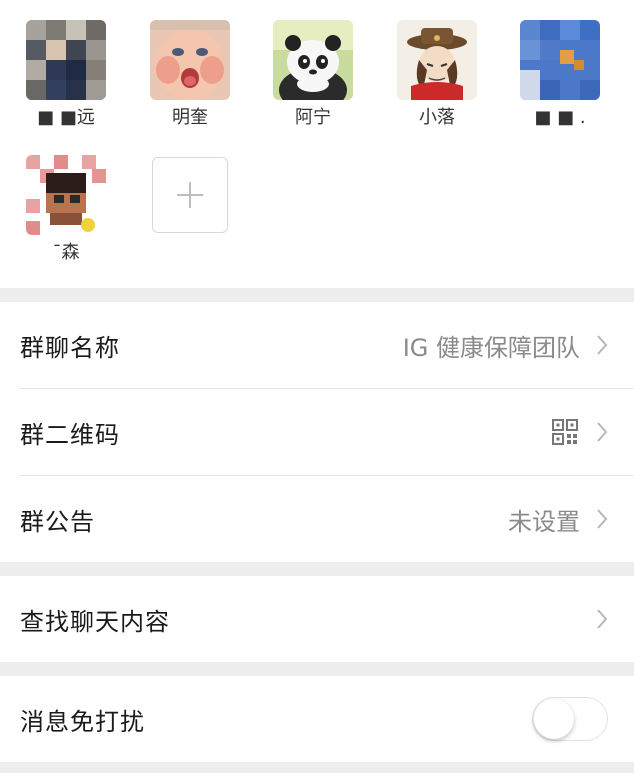 The image size is (634, 773). I want to click on member-name: ˉ森, so click(66, 252).